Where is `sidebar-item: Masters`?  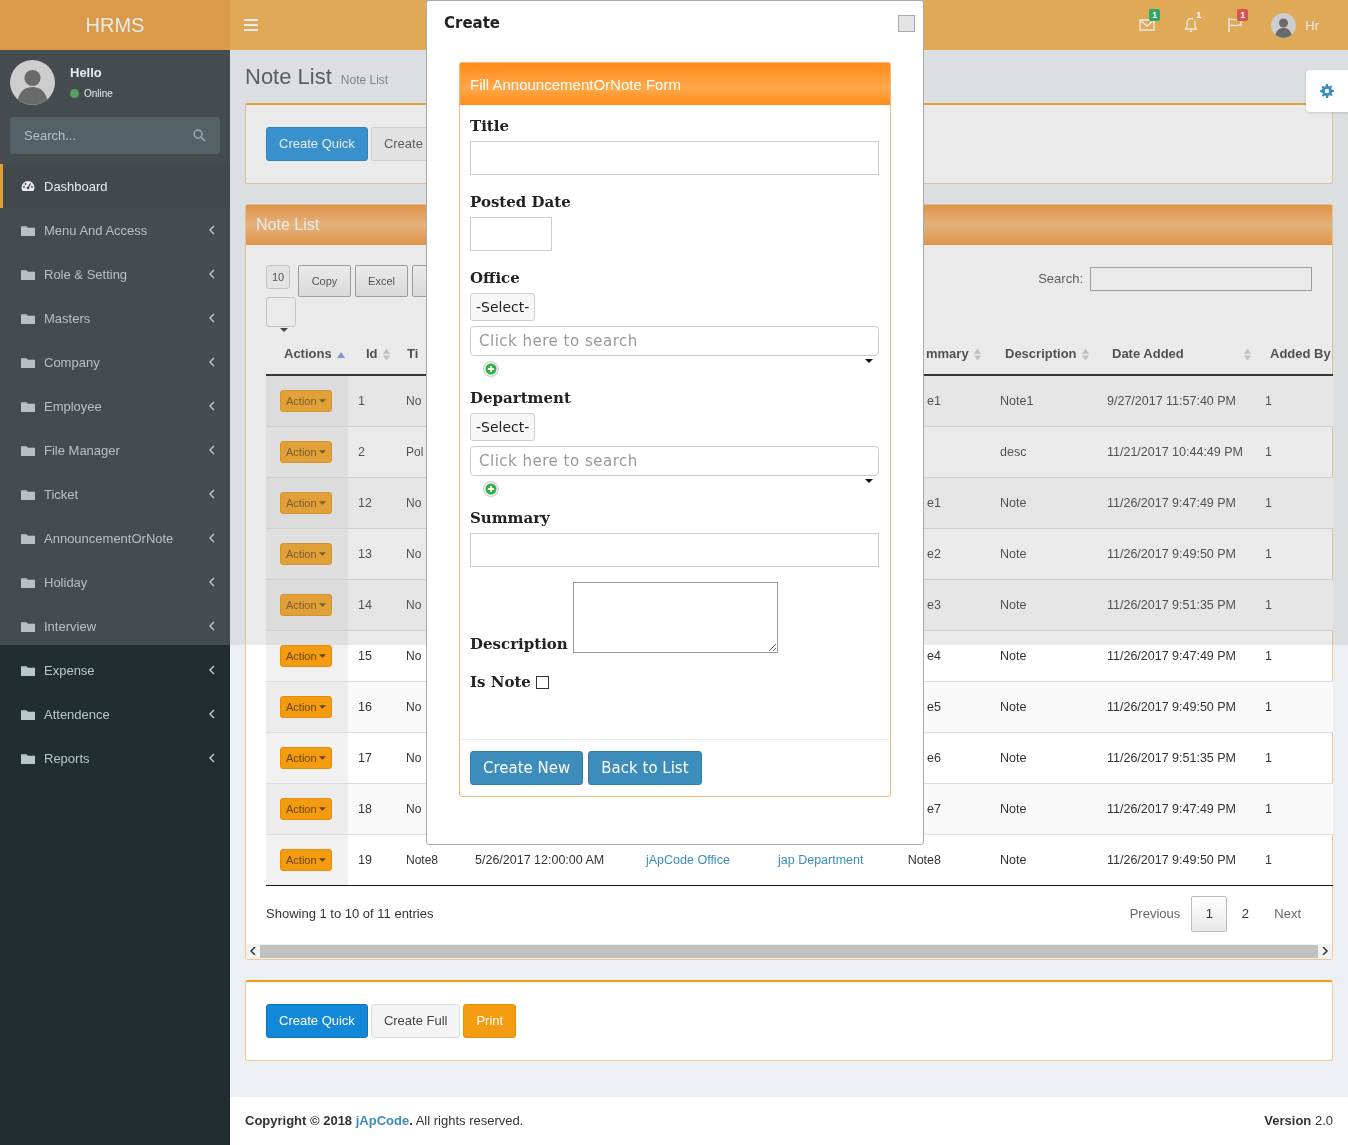
sidebar-item: Masters is located at coordinates (115, 318).